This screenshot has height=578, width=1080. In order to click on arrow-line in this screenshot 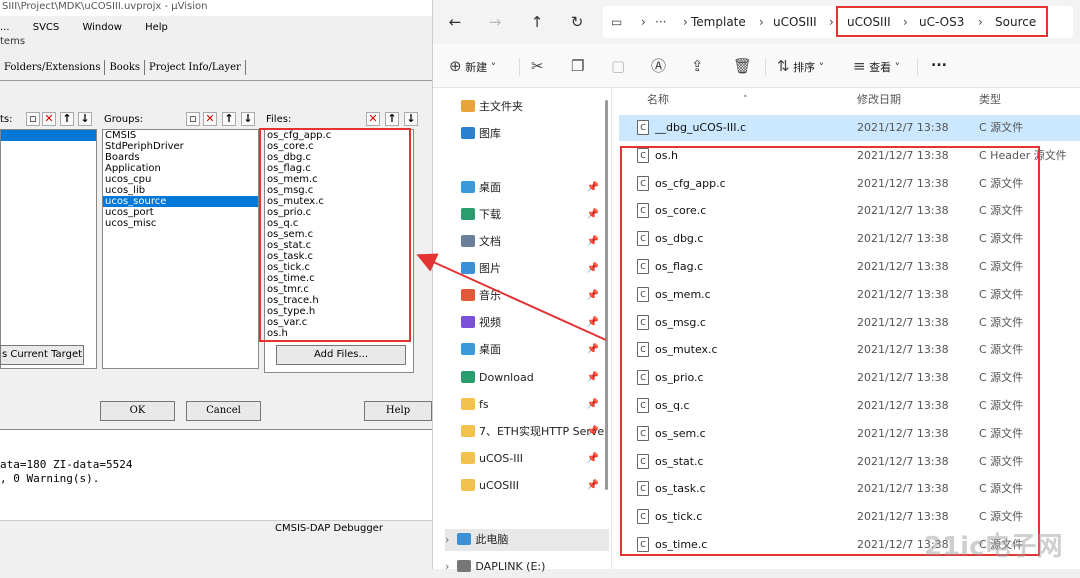, I will do `click(511, 297)`.